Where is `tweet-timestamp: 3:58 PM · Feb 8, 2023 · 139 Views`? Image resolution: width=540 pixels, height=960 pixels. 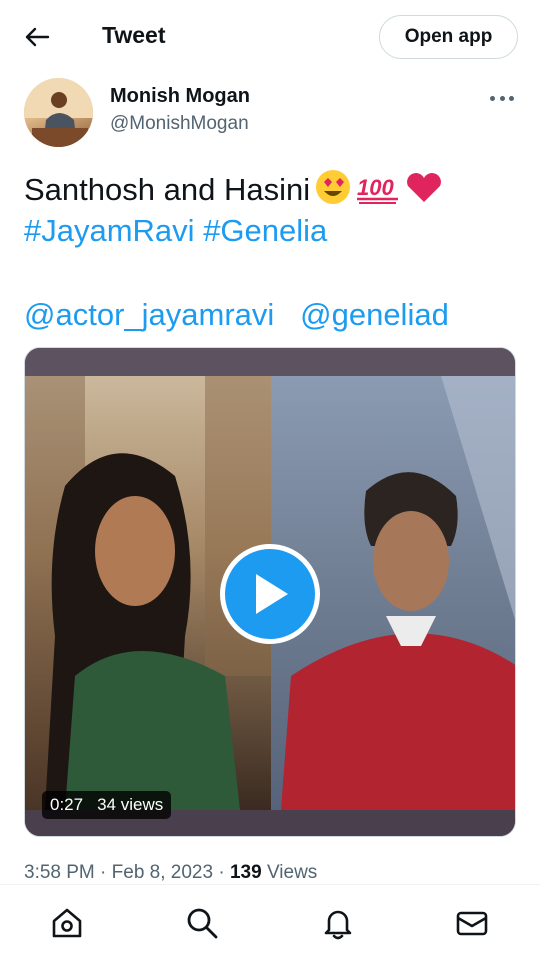
tweet-timestamp: 3:58 PM · Feb 8, 2023 · 139 Views is located at coordinates (170, 873).